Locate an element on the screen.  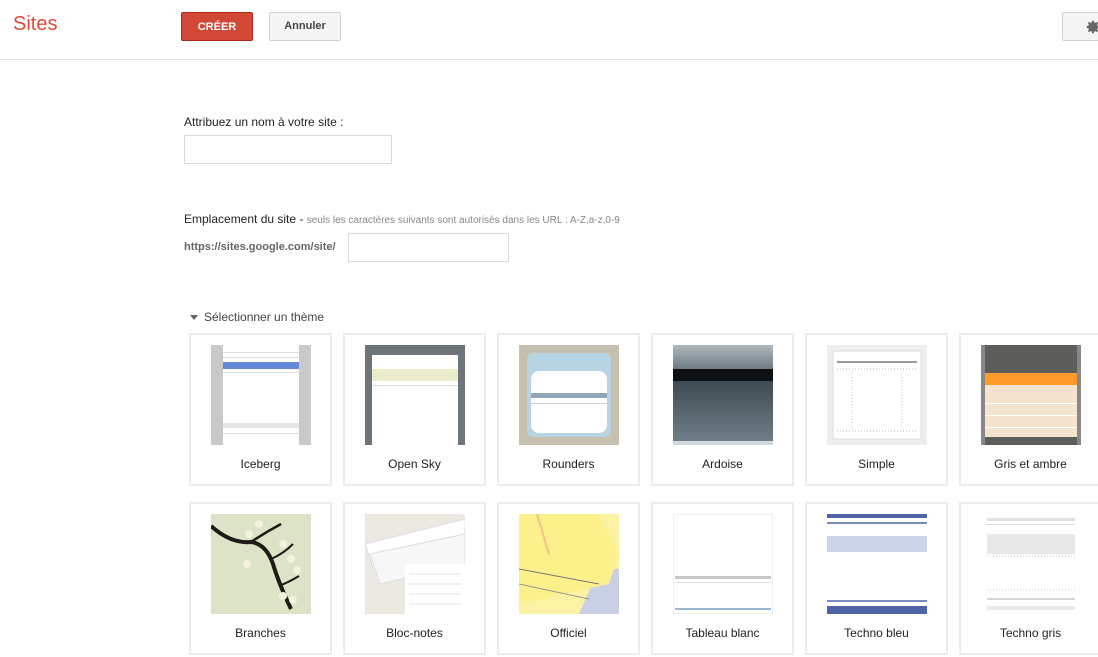
theme-name: Rounders is located at coordinates (568, 464).